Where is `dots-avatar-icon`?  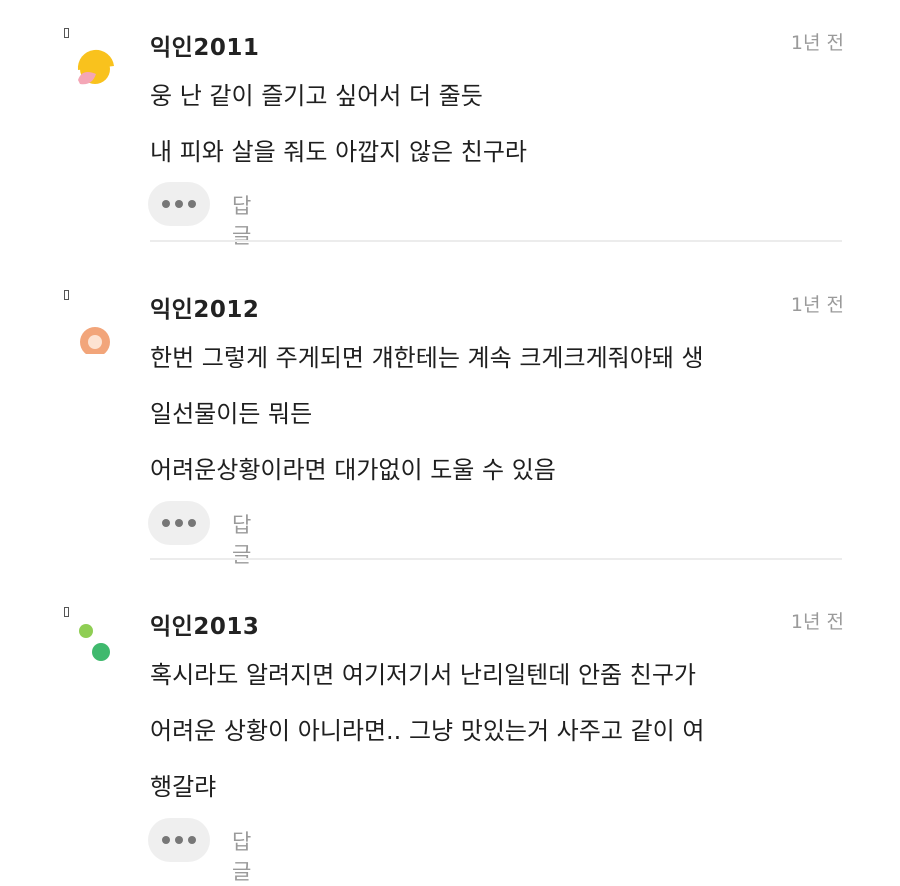 dots-avatar-icon is located at coordinates (98, 647).